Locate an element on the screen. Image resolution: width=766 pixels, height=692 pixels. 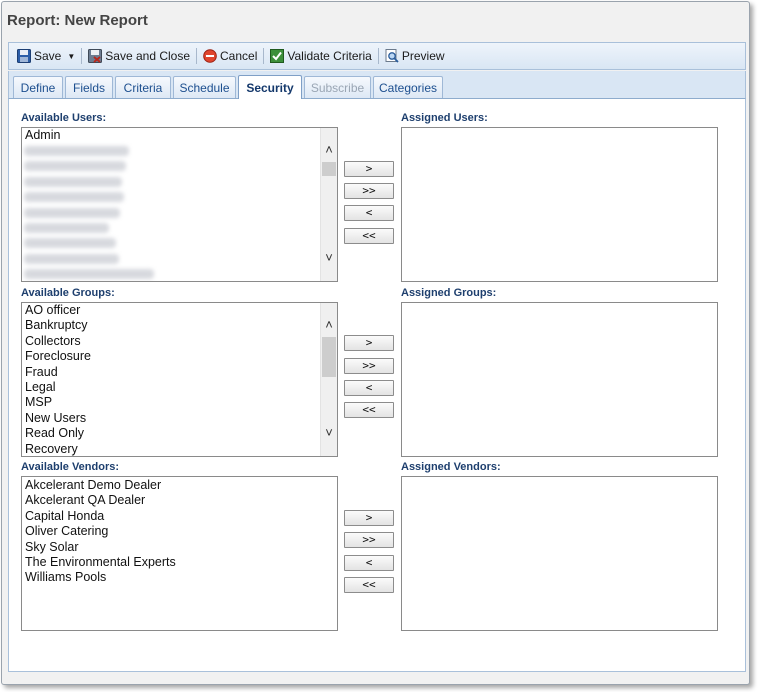
save-and-close-button: Save and Close is located at coordinates (139, 56).